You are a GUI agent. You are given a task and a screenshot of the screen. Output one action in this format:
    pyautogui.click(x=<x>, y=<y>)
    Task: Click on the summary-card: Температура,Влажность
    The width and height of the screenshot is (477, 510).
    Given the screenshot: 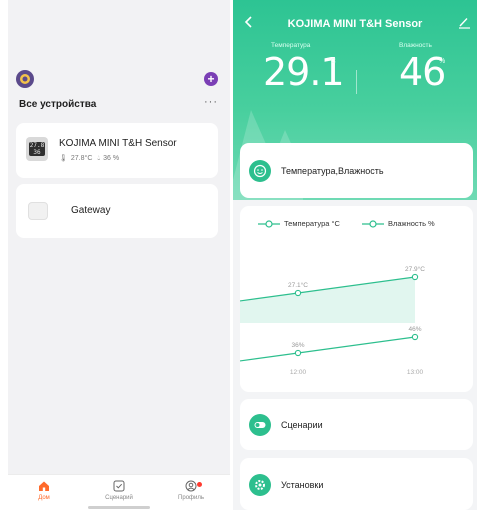 What is the action you would take?
    pyautogui.click(x=356, y=170)
    